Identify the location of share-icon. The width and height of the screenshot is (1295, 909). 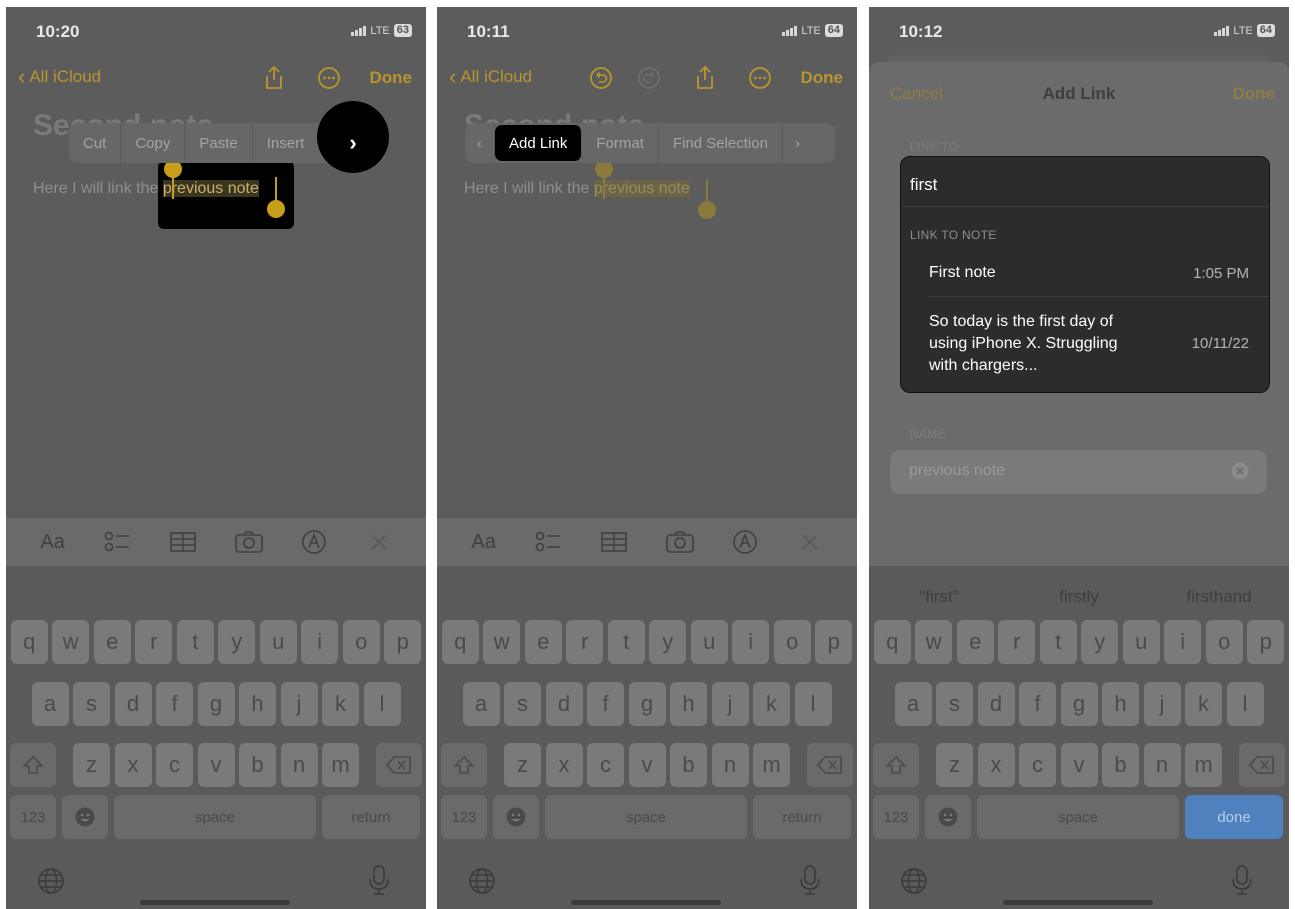
(274, 78).